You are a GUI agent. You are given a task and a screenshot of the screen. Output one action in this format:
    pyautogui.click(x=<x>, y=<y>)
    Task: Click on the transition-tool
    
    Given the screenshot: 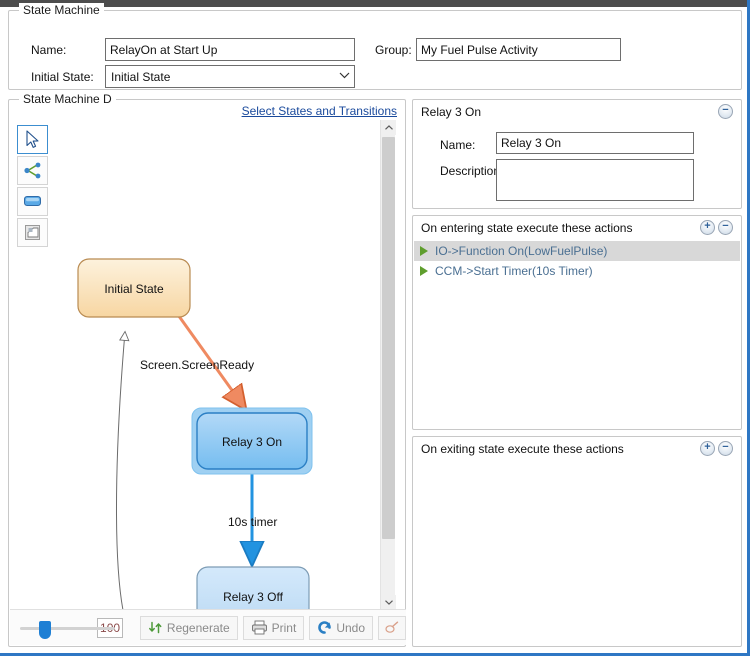 What is the action you would take?
    pyautogui.click(x=32, y=170)
    